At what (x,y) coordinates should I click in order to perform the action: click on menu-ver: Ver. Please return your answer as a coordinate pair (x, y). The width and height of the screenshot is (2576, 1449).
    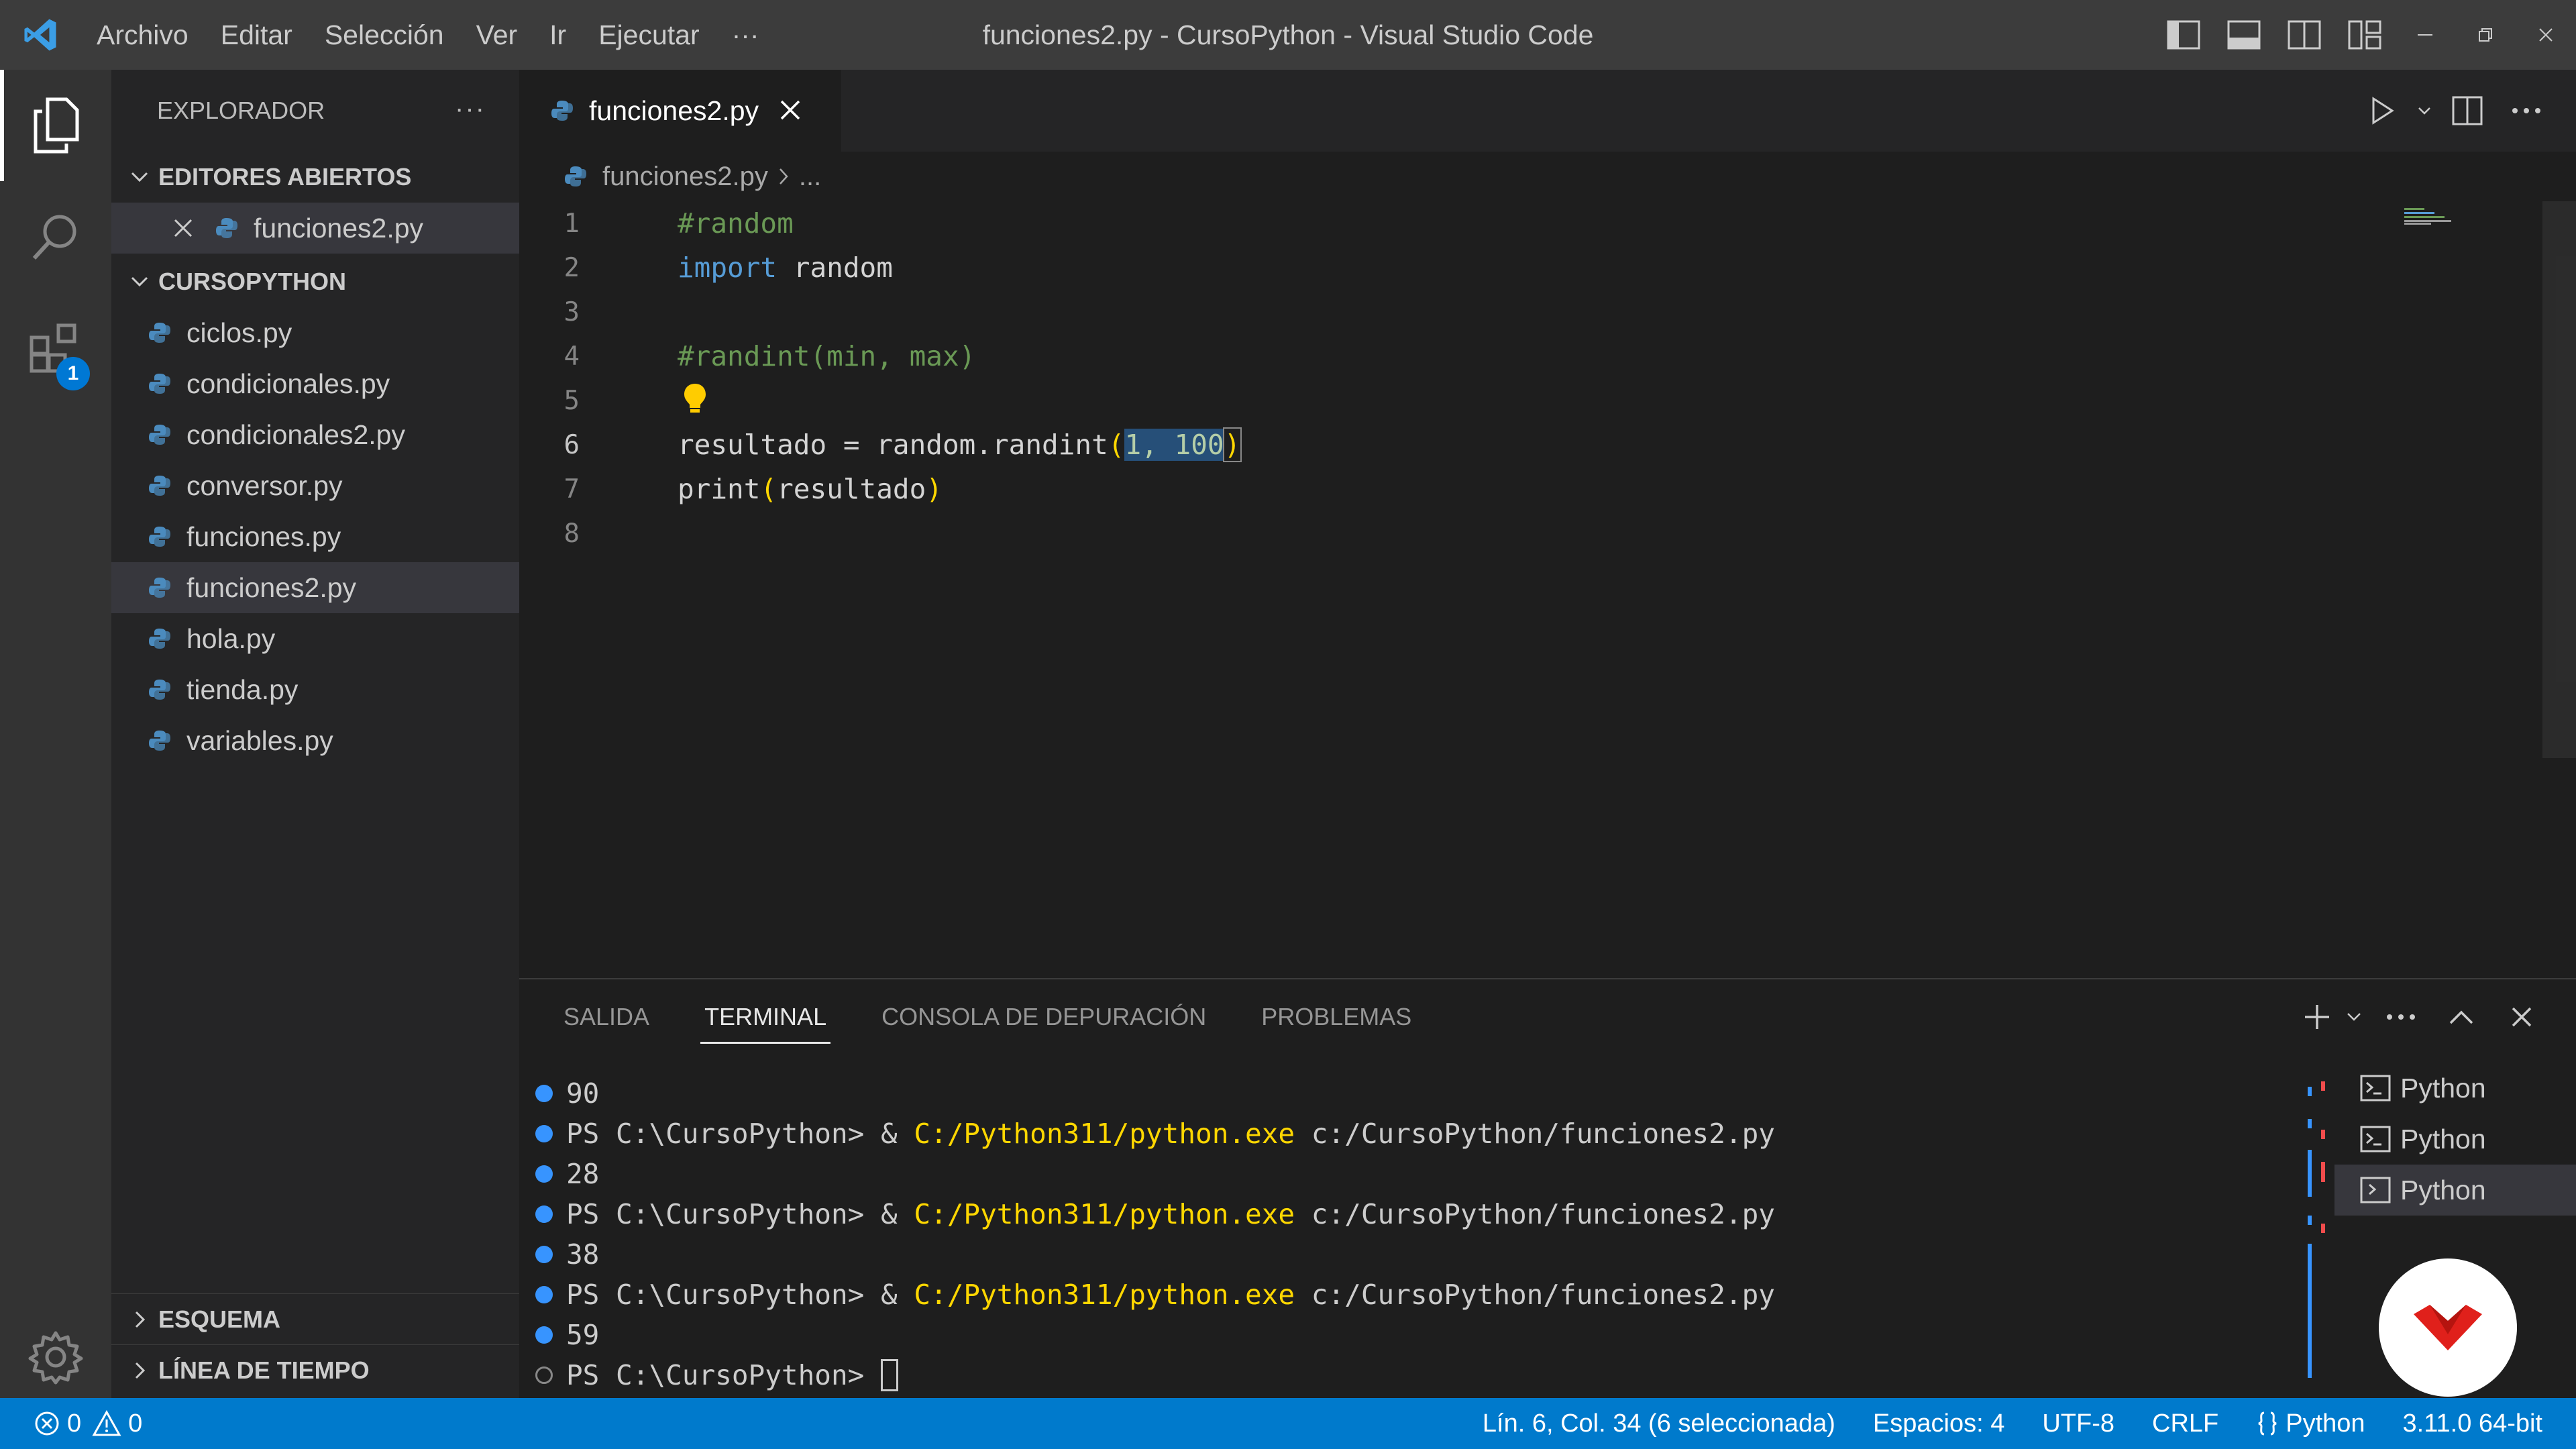
    Looking at the image, I should click on (497, 35).